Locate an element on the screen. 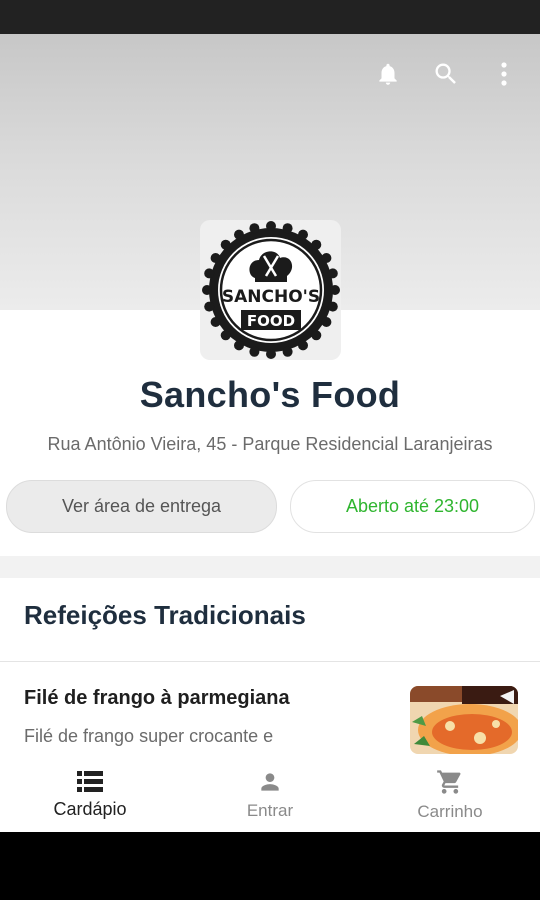 Image resolution: width=540 pixels, height=900 pixels. nav-label-carrinho: Carrinho is located at coordinates (450, 811).